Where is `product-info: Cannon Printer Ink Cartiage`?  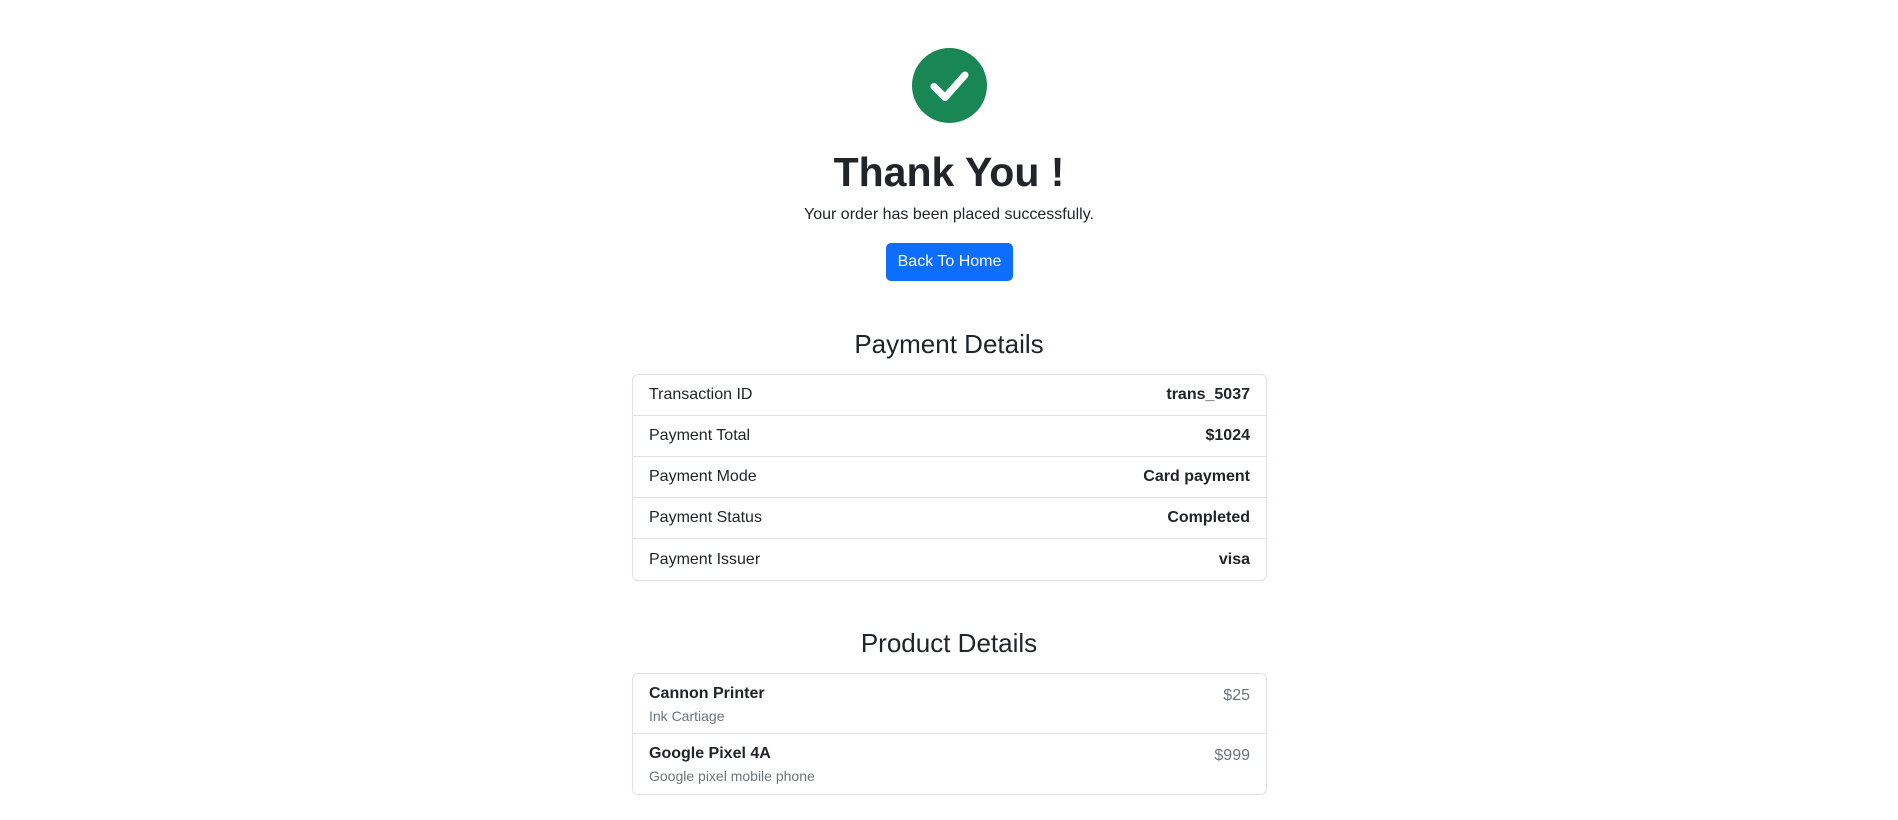
product-info: Cannon Printer Ink Cartiage is located at coordinates (707, 705).